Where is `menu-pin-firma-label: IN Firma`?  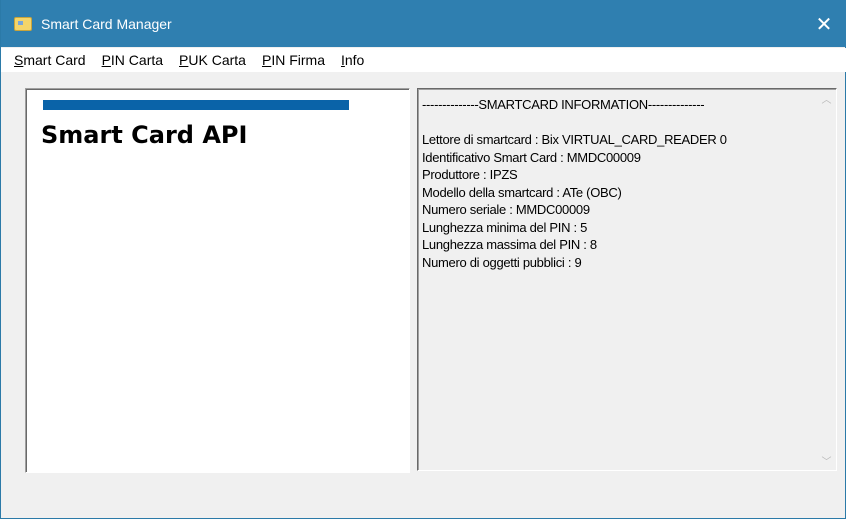
menu-pin-firma-label: IN Firma is located at coordinates (298, 60).